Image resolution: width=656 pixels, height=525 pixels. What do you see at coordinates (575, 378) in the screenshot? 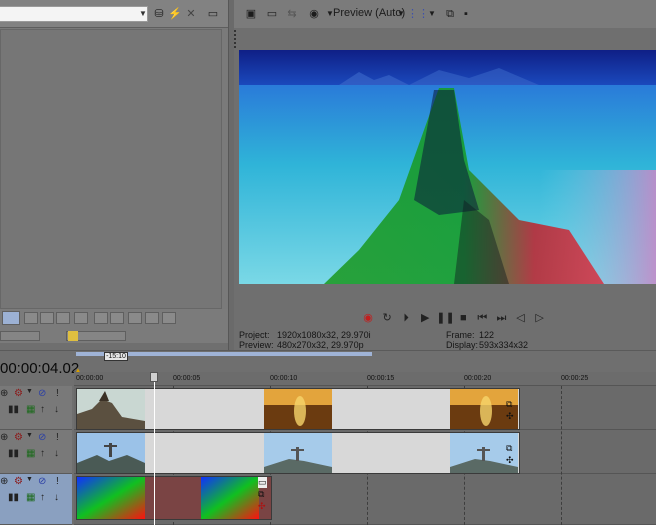
I see `ruler-tick: 00:00:25` at bounding box center [575, 378].